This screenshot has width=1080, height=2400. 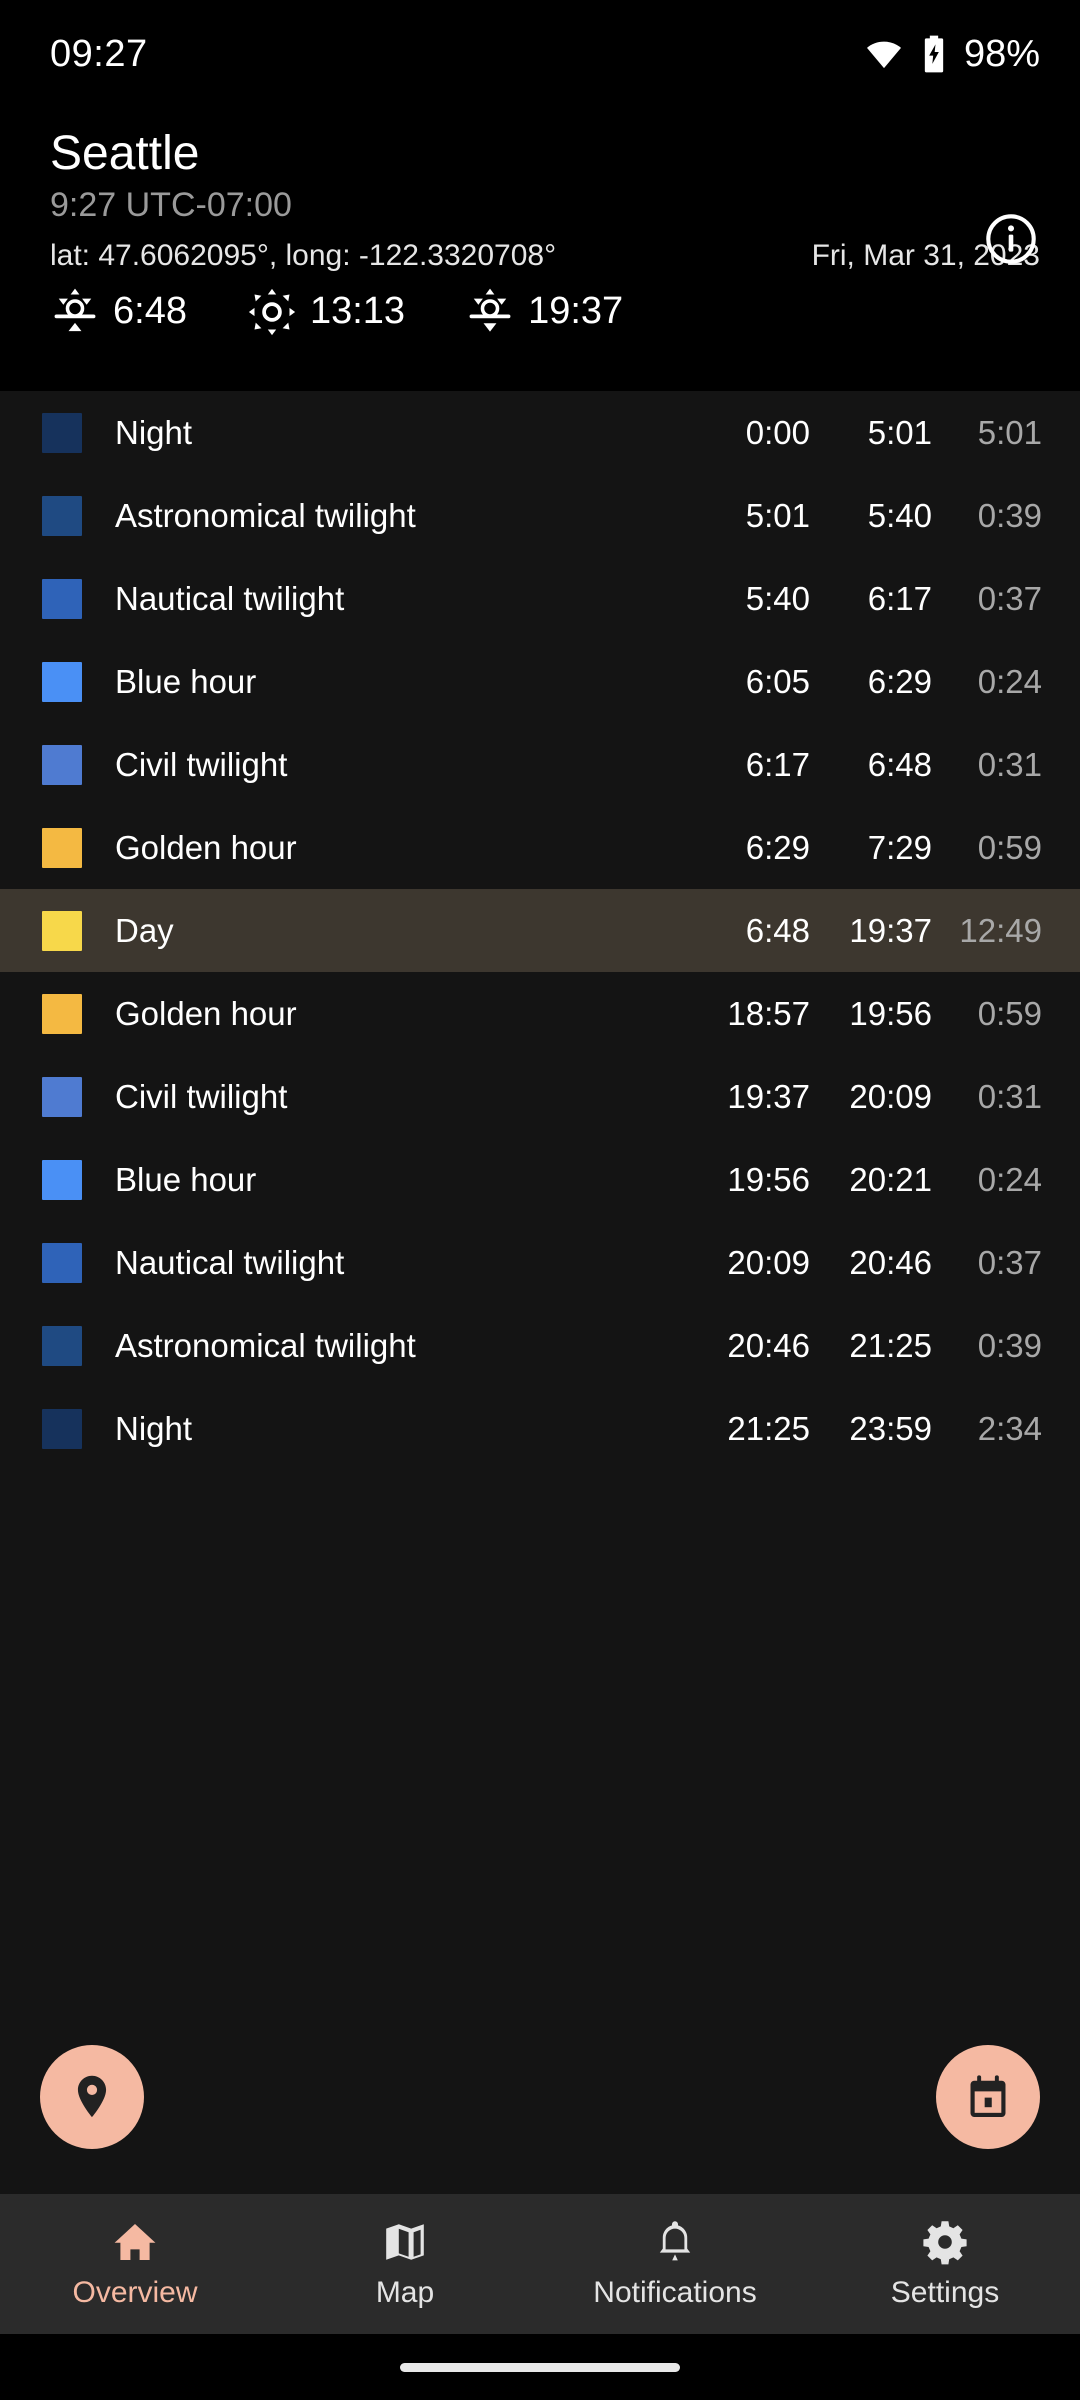 I want to click on nav-item-overview: Overview, so click(x=135, y=2264).